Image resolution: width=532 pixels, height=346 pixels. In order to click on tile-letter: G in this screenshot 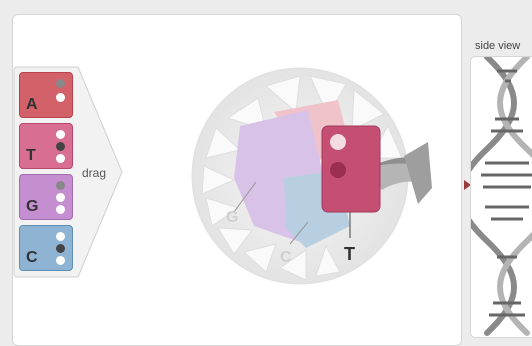, I will do `click(32, 206)`.